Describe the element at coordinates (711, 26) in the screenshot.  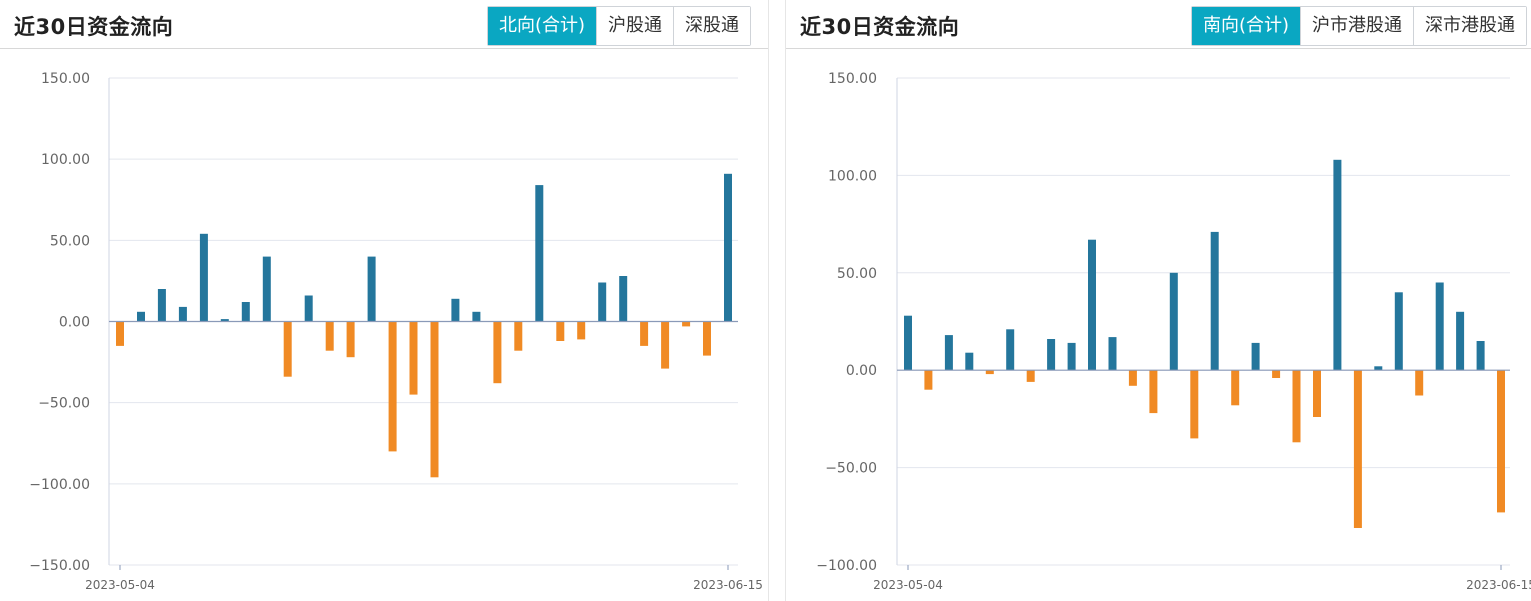
I see `tab-shenzhen-connect: 深股通` at that location.